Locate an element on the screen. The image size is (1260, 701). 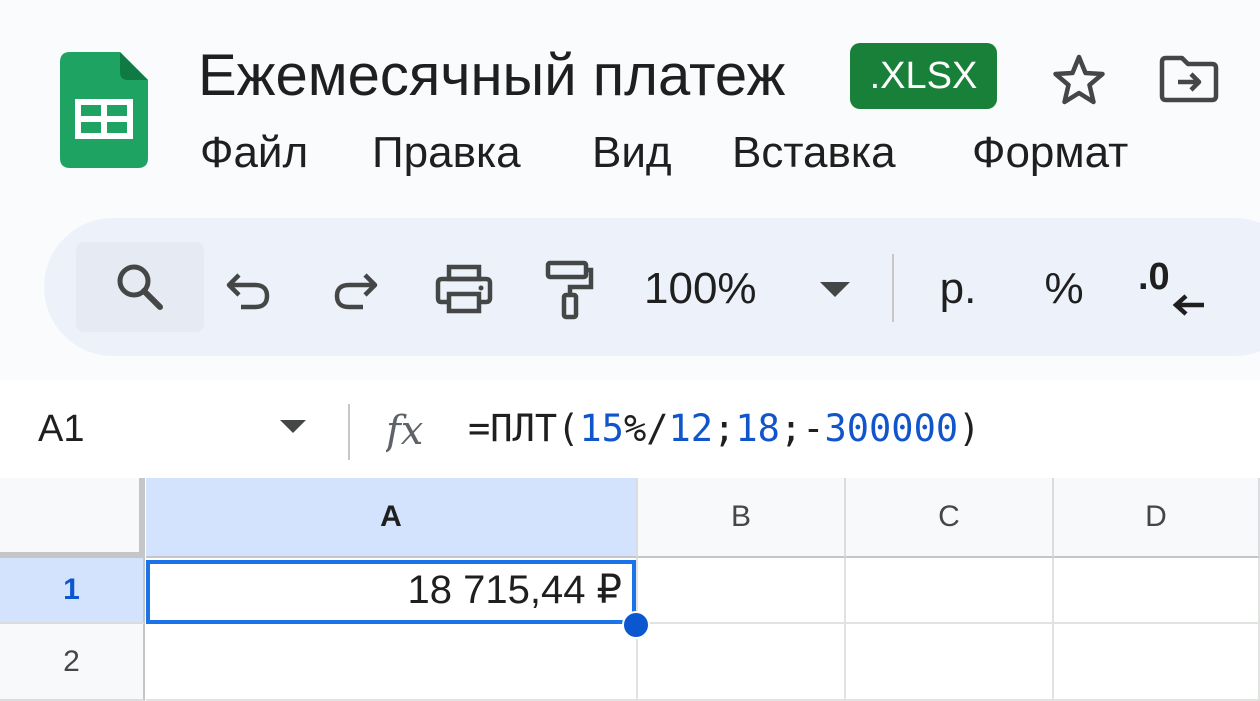
toolbar-divider is located at coordinates (893, 288).